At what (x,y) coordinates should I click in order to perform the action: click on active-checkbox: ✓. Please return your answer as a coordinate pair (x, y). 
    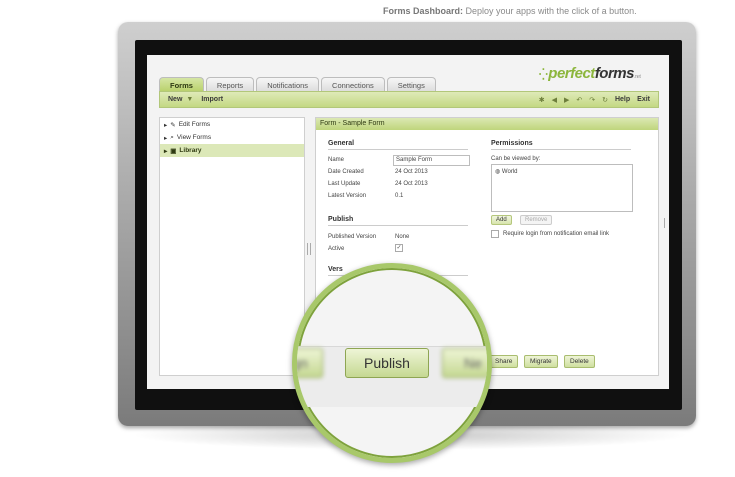
    Looking at the image, I should click on (399, 248).